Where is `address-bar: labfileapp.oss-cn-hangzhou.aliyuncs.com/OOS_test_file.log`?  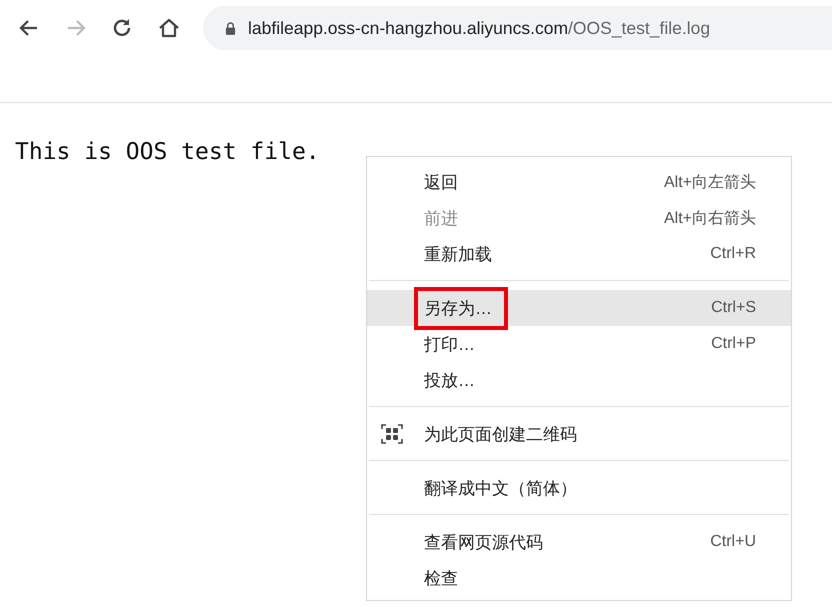
address-bar: labfileapp.oss-cn-hangzhou.aliyuncs.com/OOS_test_file.log is located at coordinates (517, 28).